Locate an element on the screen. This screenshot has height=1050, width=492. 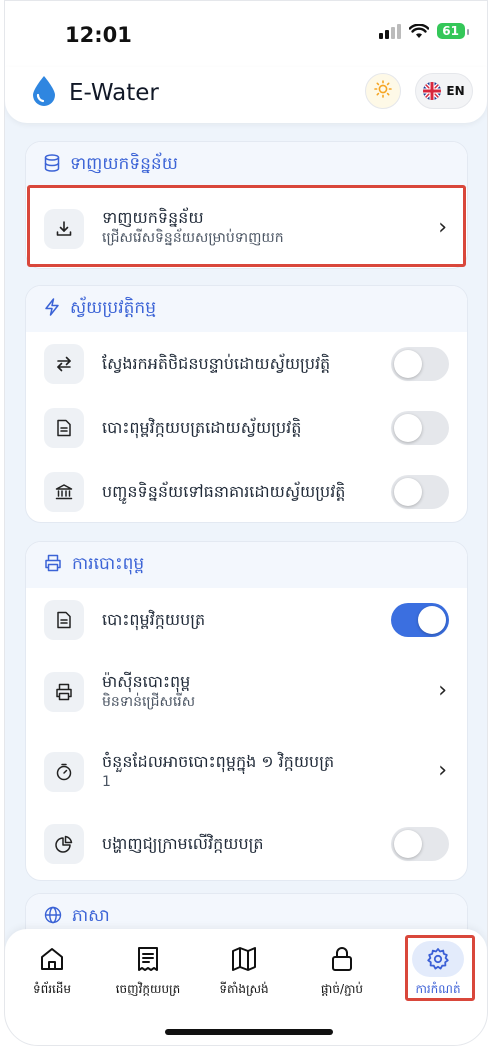
section-title: ភាសា is located at coordinates (91, 915).